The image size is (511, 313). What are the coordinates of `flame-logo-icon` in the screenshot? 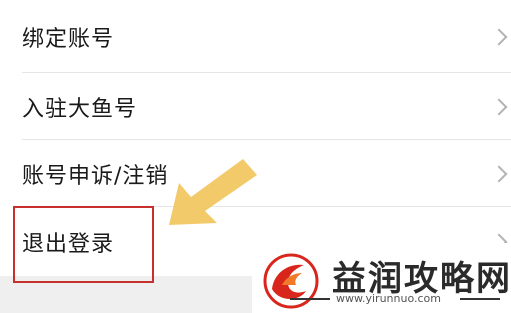 It's located at (291, 281).